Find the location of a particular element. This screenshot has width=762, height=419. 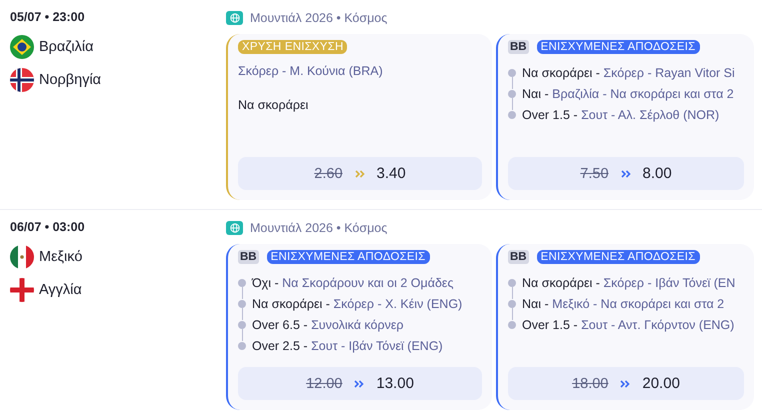

offer-card: BB ΕΝΙΣΧΥΜΕΝΕΣ ΑΠΟΔΟΣΕΙΣ Να σκοράρει - Σκόρερ - Ιβάν Τόνεϊ (EN Ναι - Μεξικό - Να σκοράρει και στα 2 Over 1.5 - Σουτ - Αντ. Γκόρντον (ENG) 18.00 20.00 is located at coordinates (625, 327).